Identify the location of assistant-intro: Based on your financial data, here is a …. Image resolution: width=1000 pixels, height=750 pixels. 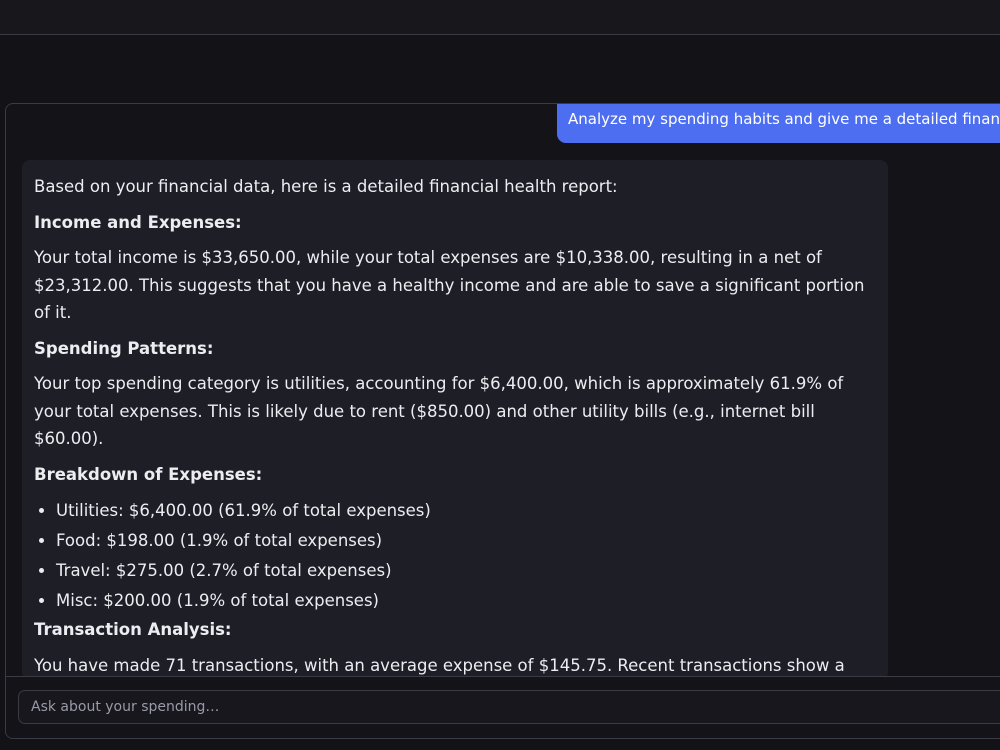
(326, 186).